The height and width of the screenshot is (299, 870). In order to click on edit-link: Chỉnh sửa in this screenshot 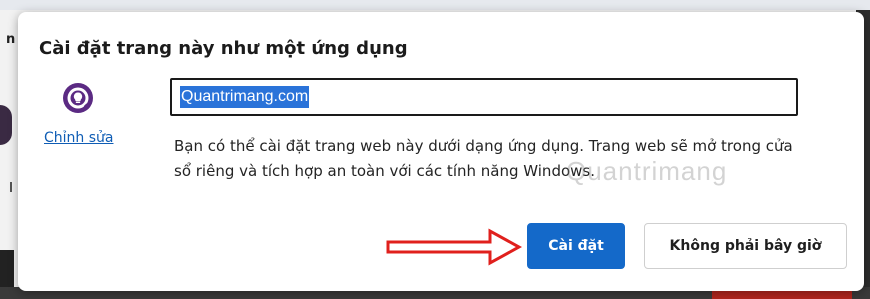, I will do `click(78, 138)`.